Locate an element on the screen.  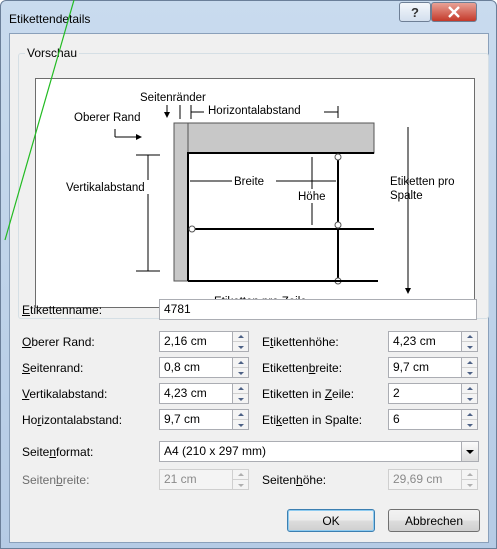
label-etikettenhoehe: Etikettenhöhe: is located at coordinates (300, 342).